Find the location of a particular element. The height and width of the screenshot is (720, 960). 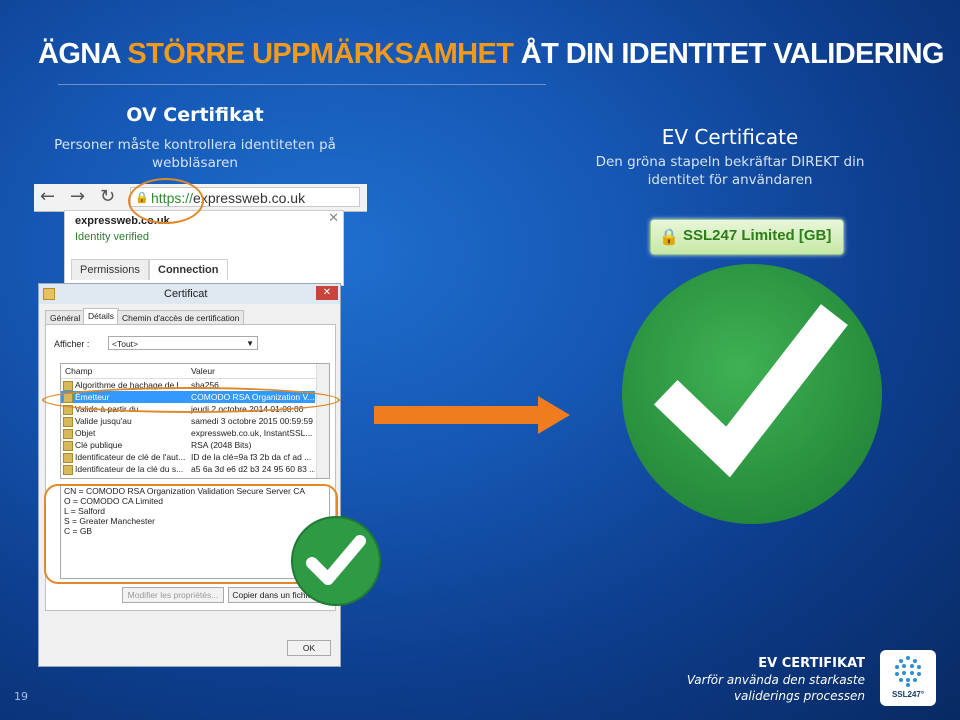

list-header: Champ Valeur is located at coordinates (195, 371).